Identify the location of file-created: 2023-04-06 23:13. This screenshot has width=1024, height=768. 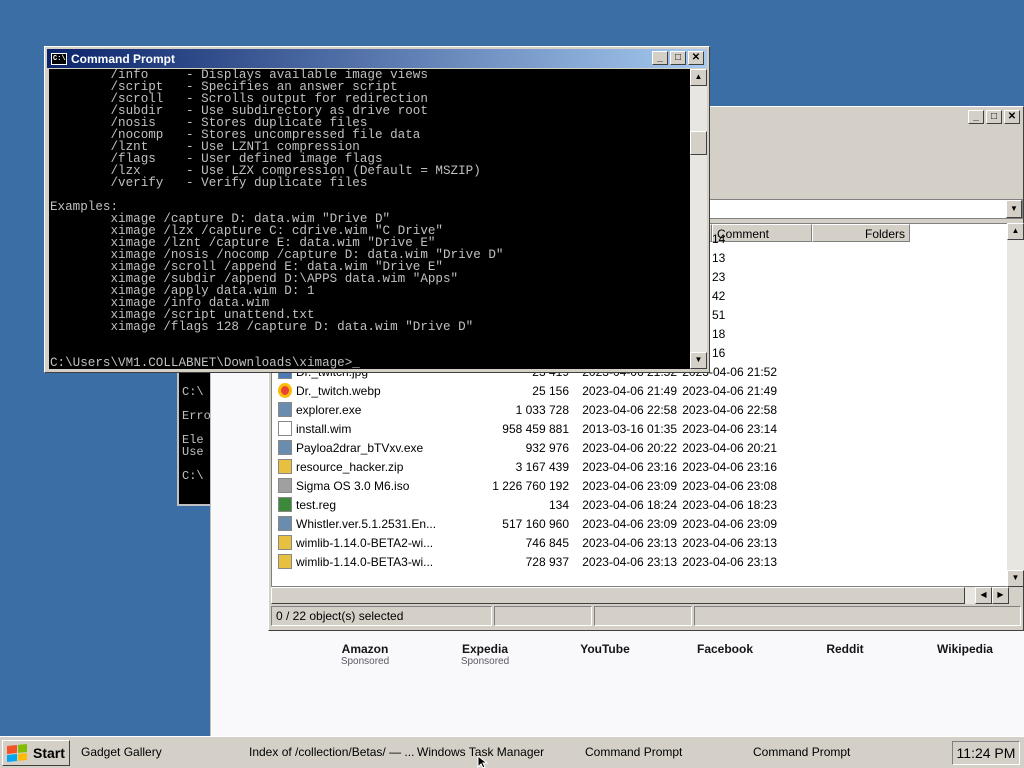
(729, 542).